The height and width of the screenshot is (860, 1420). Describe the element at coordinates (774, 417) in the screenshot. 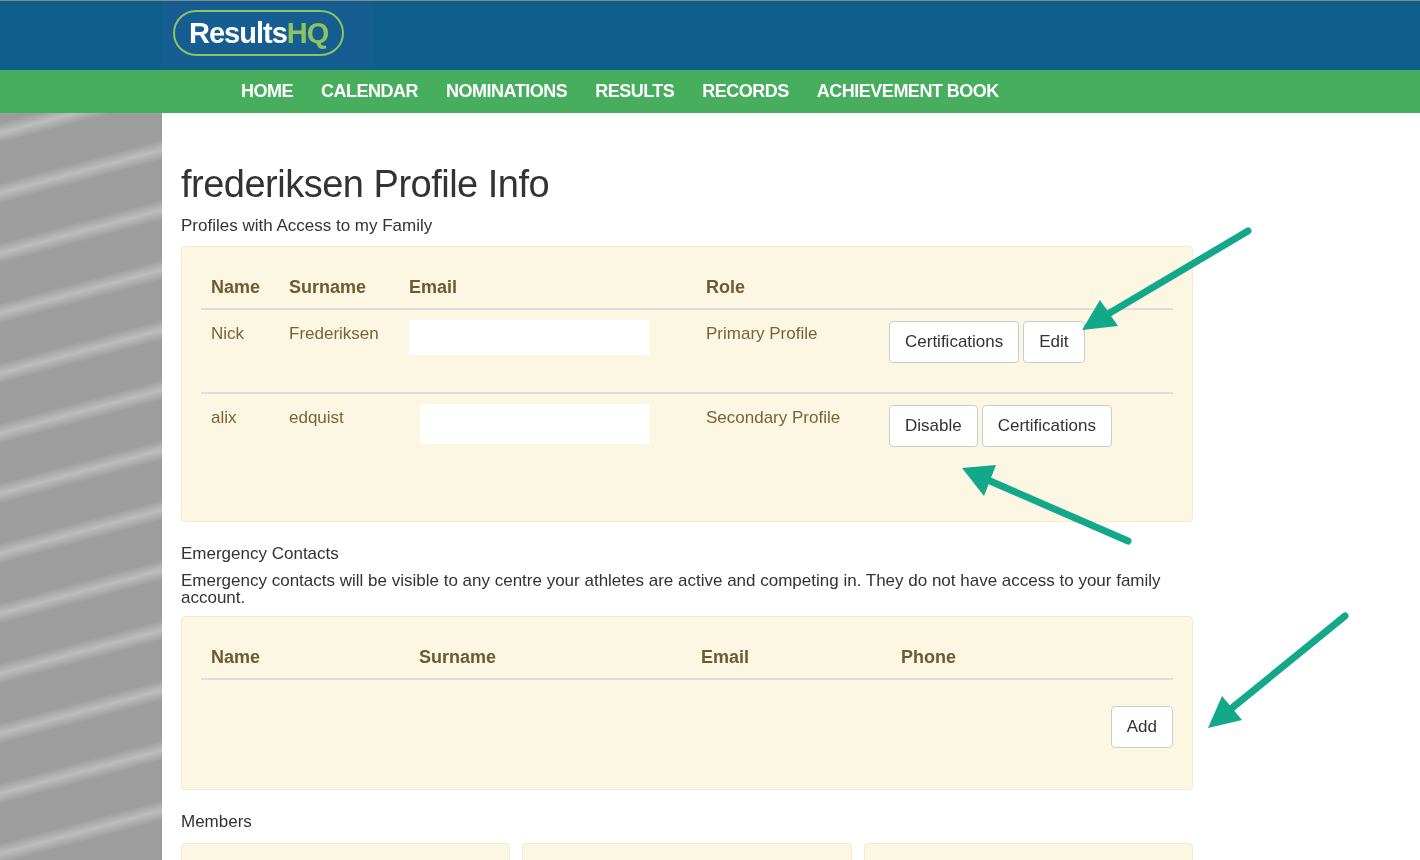

I see `table-cell-text: Secondary Profile` at that location.